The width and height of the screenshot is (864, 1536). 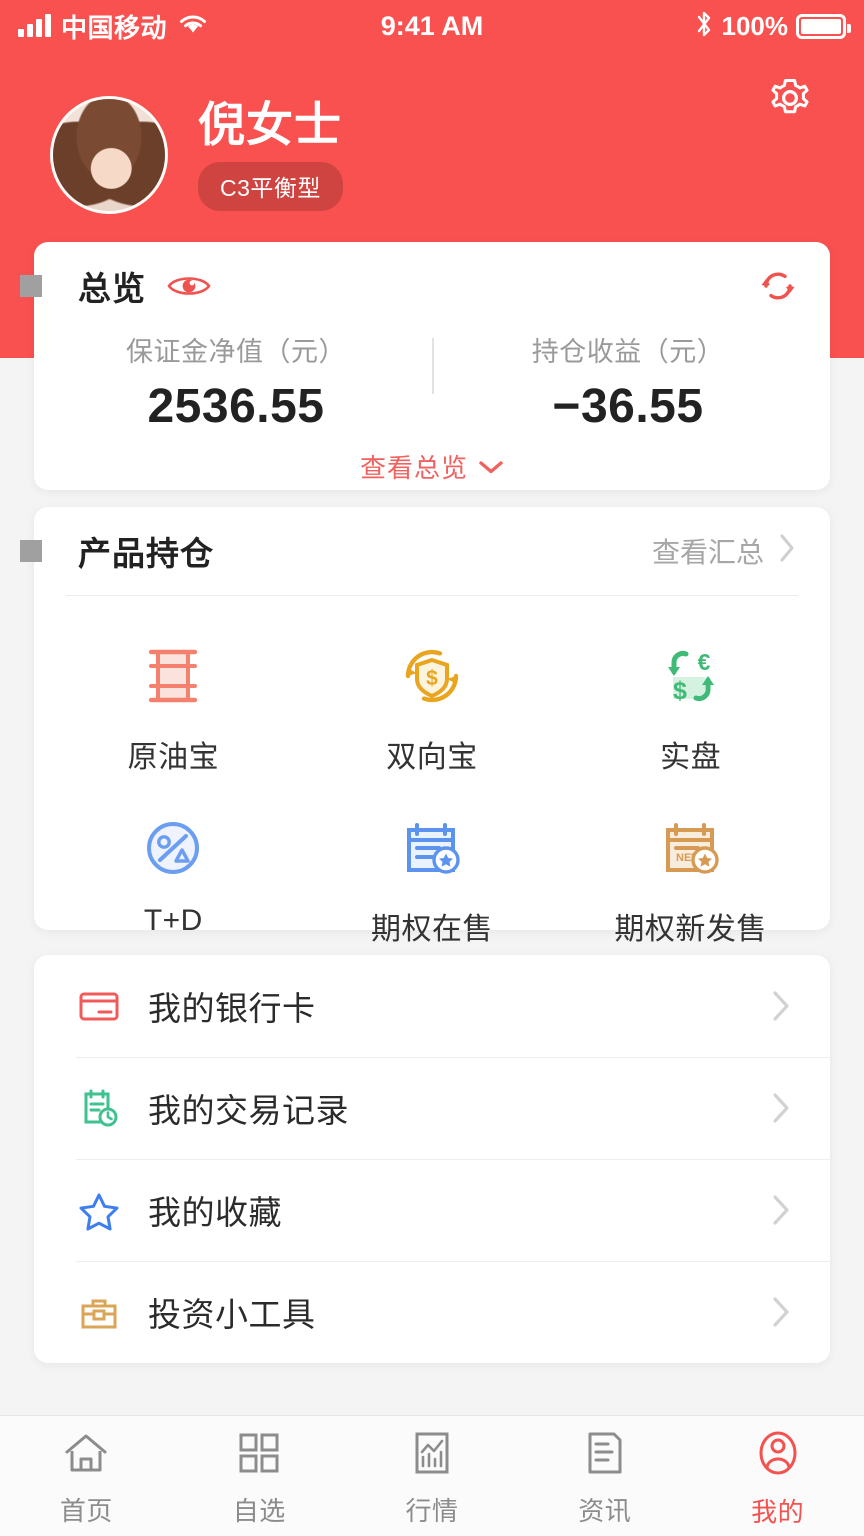 What do you see at coordinates (173, 757) in the screenshot?
I see `holding-label: 原油宝` at bounding box center [173, 757].